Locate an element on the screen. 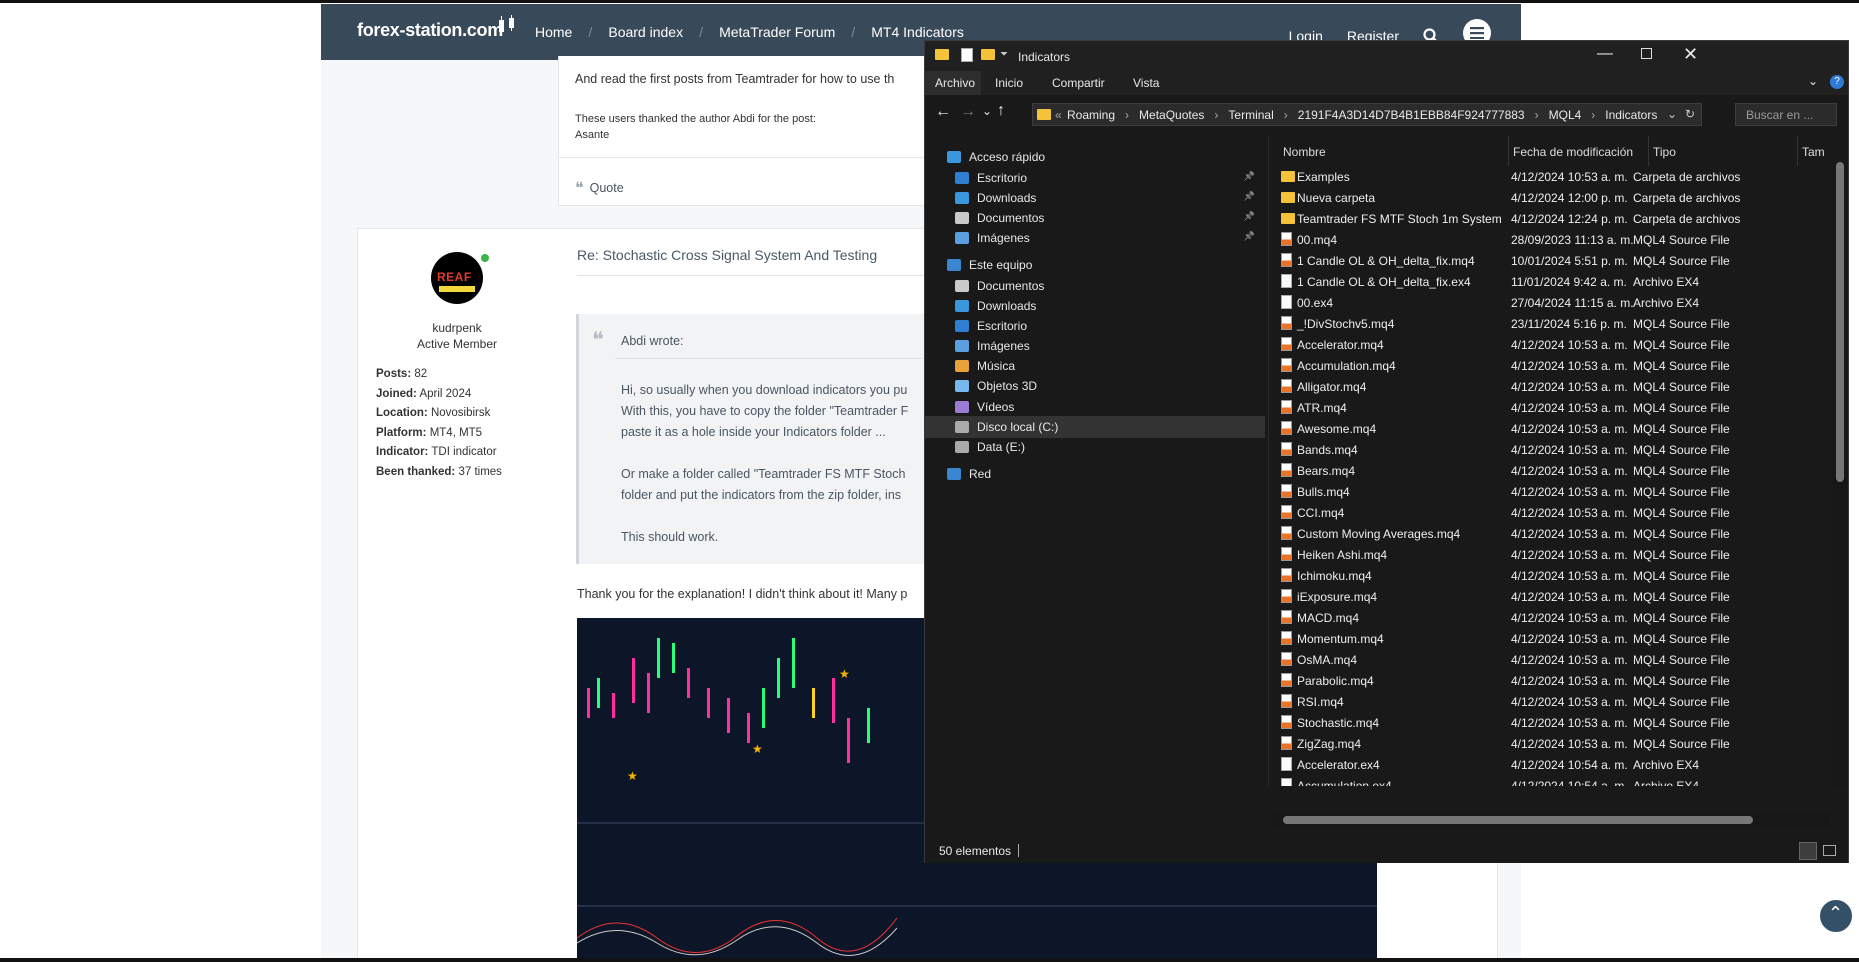 This screenshot has height=962, width=1859. qa-dropdown-icon: ⏷ is located at coordinates (1004, 54).